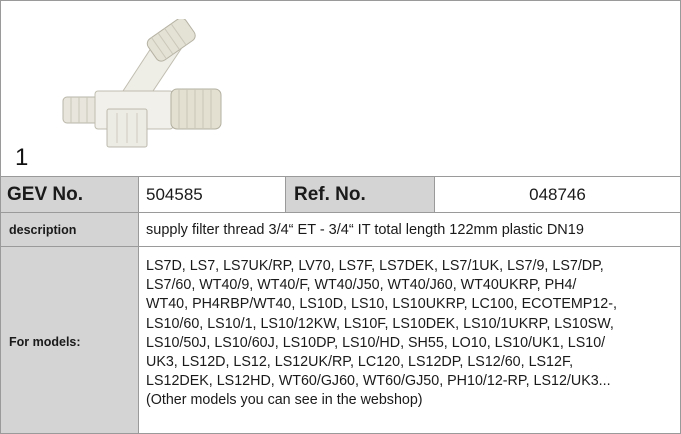 The width and height of the screenshot is (681, 434). Describe the element at coordinates (70, 340) in the screenshot. I see `models-label: For models:` at that location.